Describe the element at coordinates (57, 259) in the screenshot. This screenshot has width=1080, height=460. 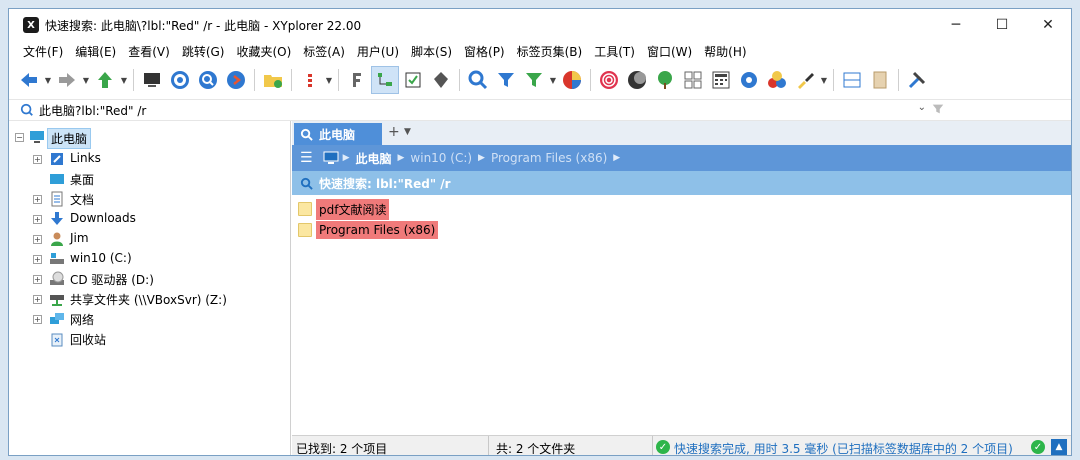
I see `drive-icon` at that location.